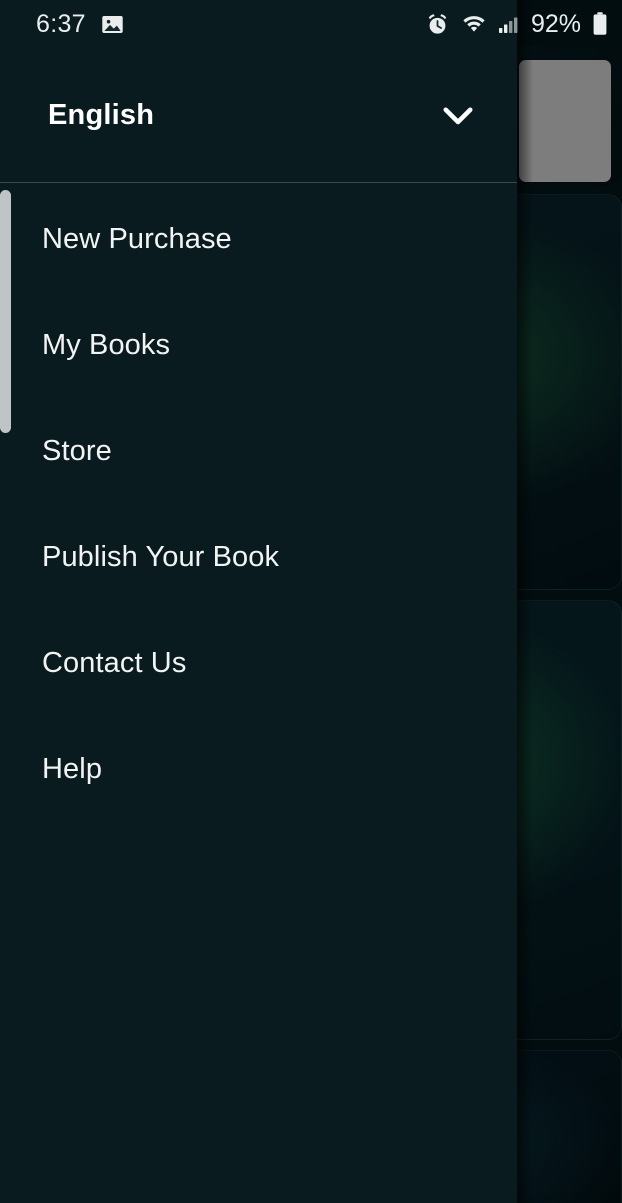 The image size is (622, 1203). What do you see at coordinates (258, 115) in the screenshot?
I see `language-selector: English` at bounding box center [258, 115].